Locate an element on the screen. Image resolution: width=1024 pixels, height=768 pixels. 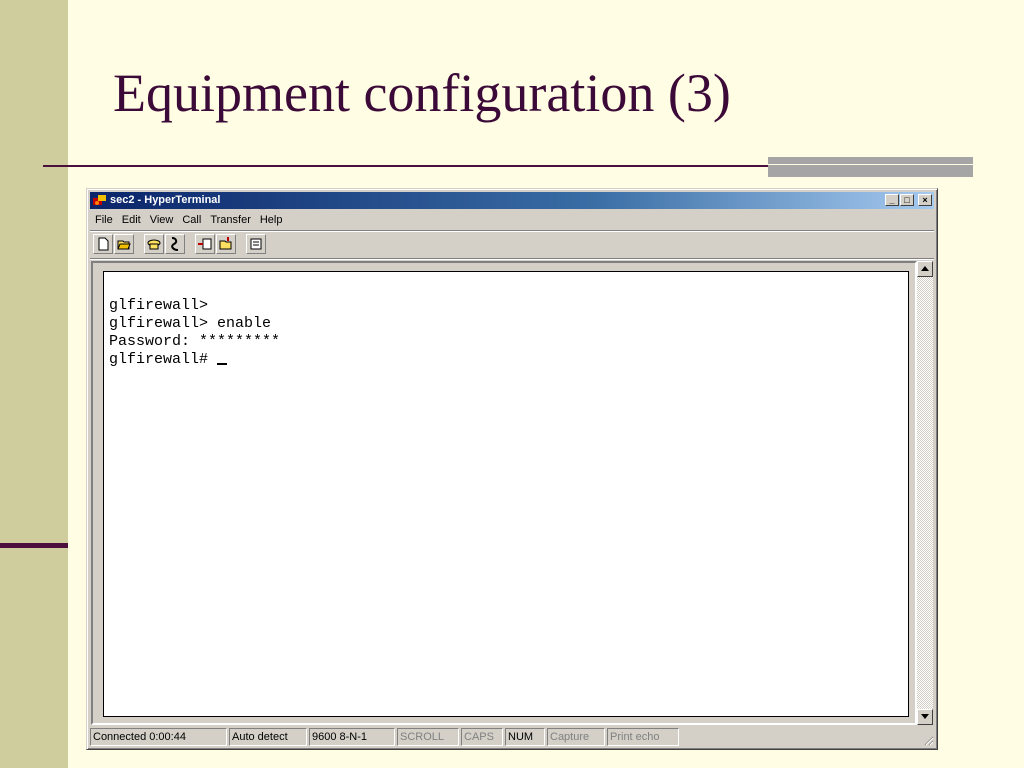
left-accent-bar is located at coordinates (34, 545).